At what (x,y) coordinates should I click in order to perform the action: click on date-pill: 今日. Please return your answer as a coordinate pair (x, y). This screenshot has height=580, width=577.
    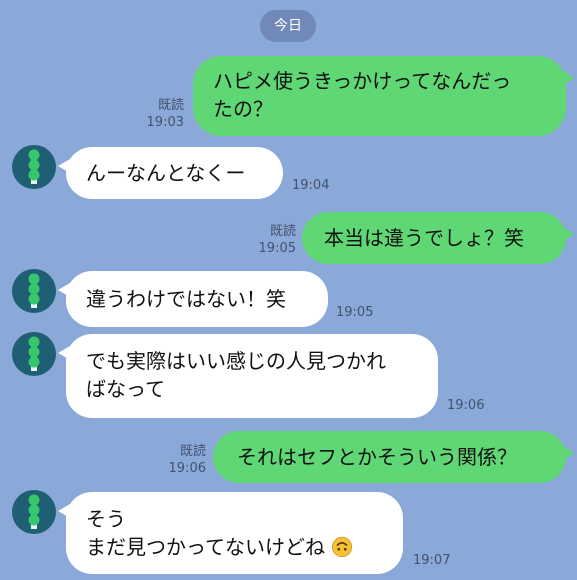
    Looking at the image, I should click on (288, 26).